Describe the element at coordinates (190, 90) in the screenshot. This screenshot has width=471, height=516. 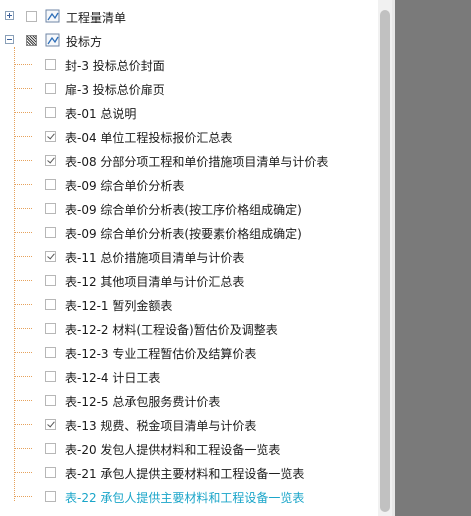
I see `tree-item-report: 扉-3 投标总价扉页` at that location.